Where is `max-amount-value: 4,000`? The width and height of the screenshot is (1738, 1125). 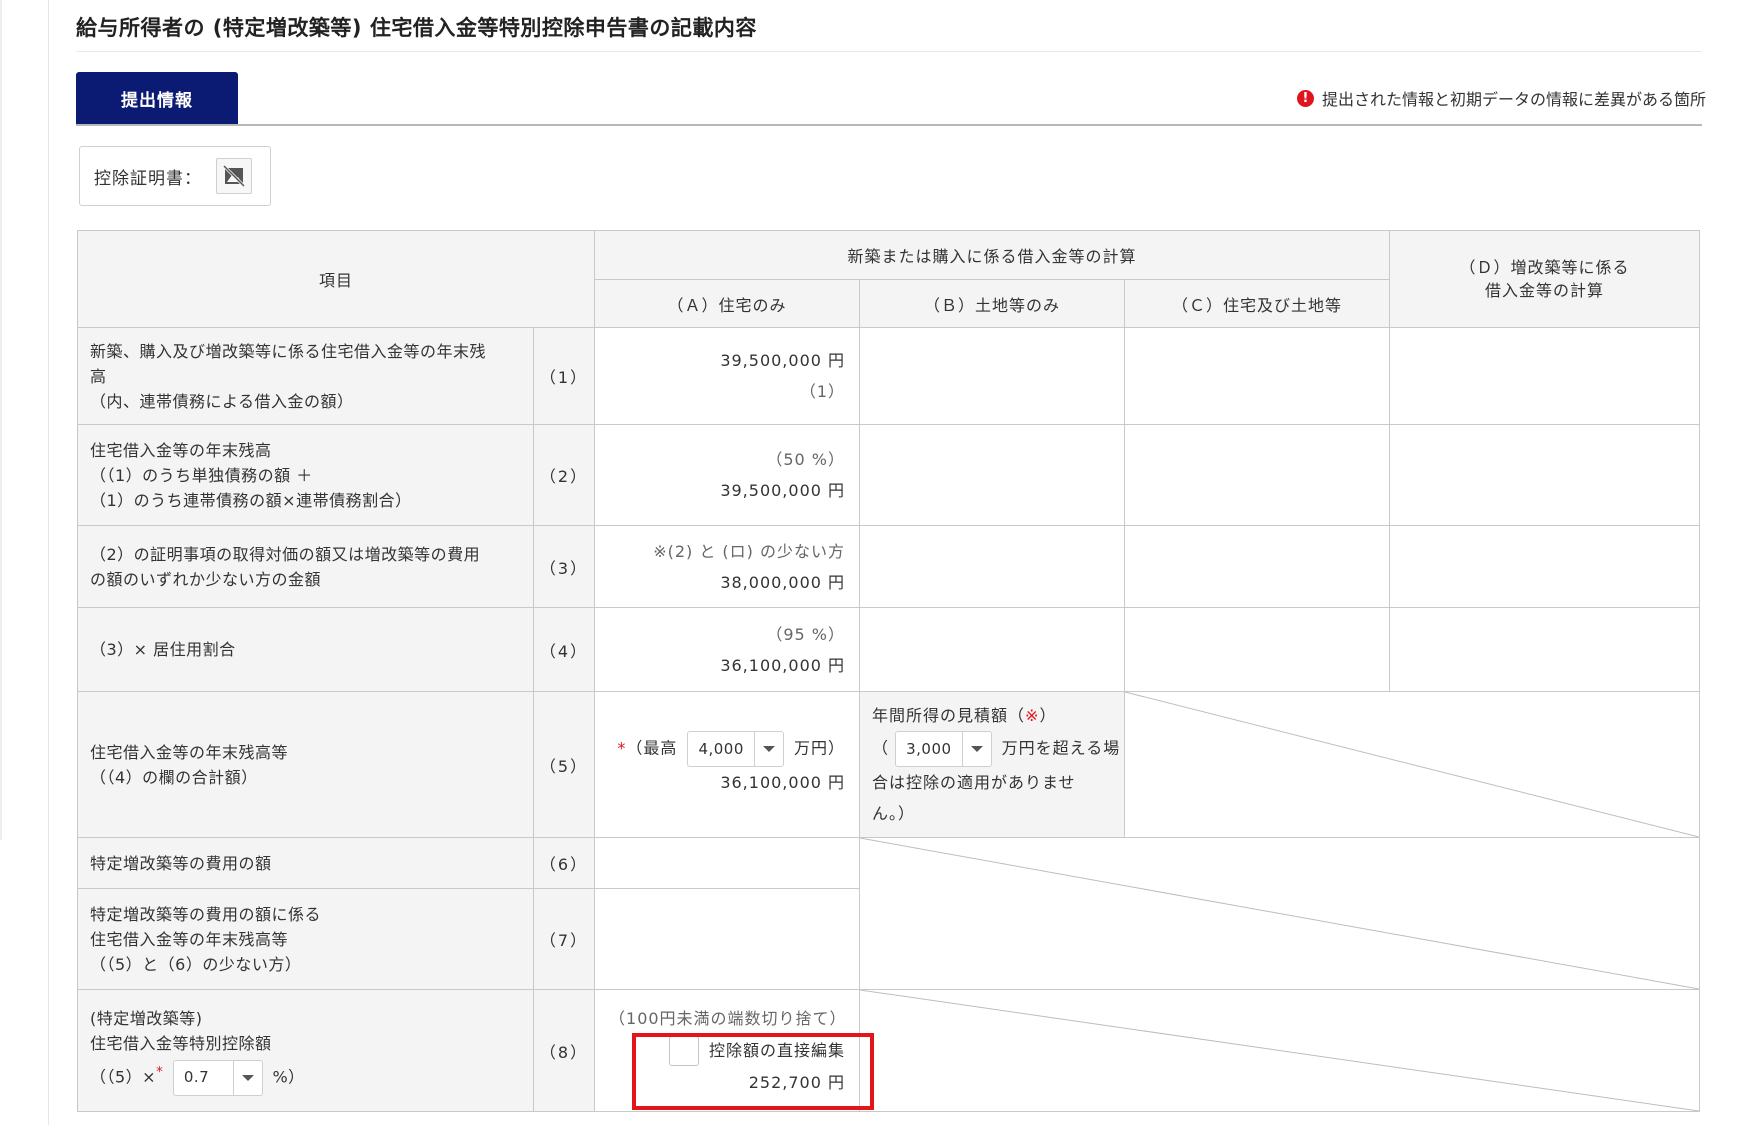 max-amount-value: 4,000 is located at coordinates (721, 748).